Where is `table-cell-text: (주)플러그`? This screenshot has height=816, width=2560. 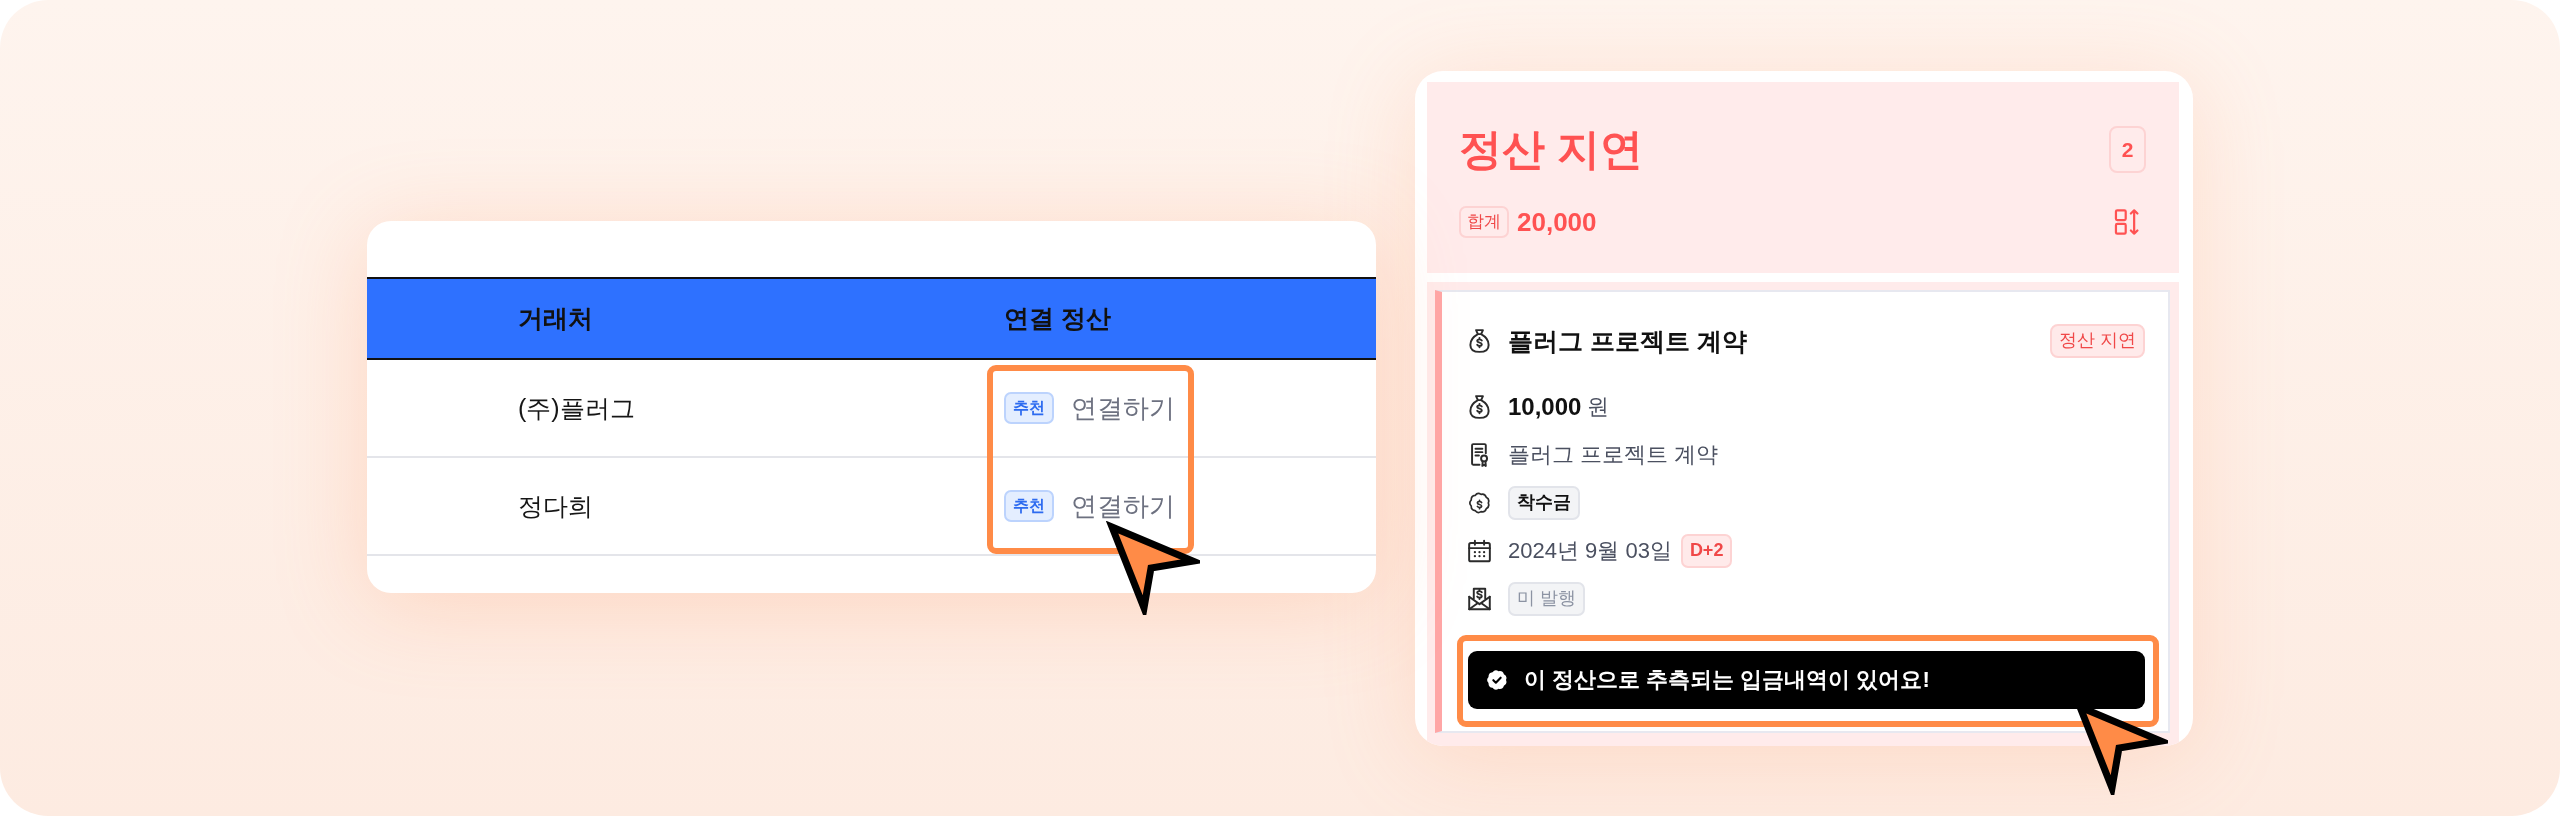
table-cell-text: (주)플러그 is located at coordinates (576, 408).